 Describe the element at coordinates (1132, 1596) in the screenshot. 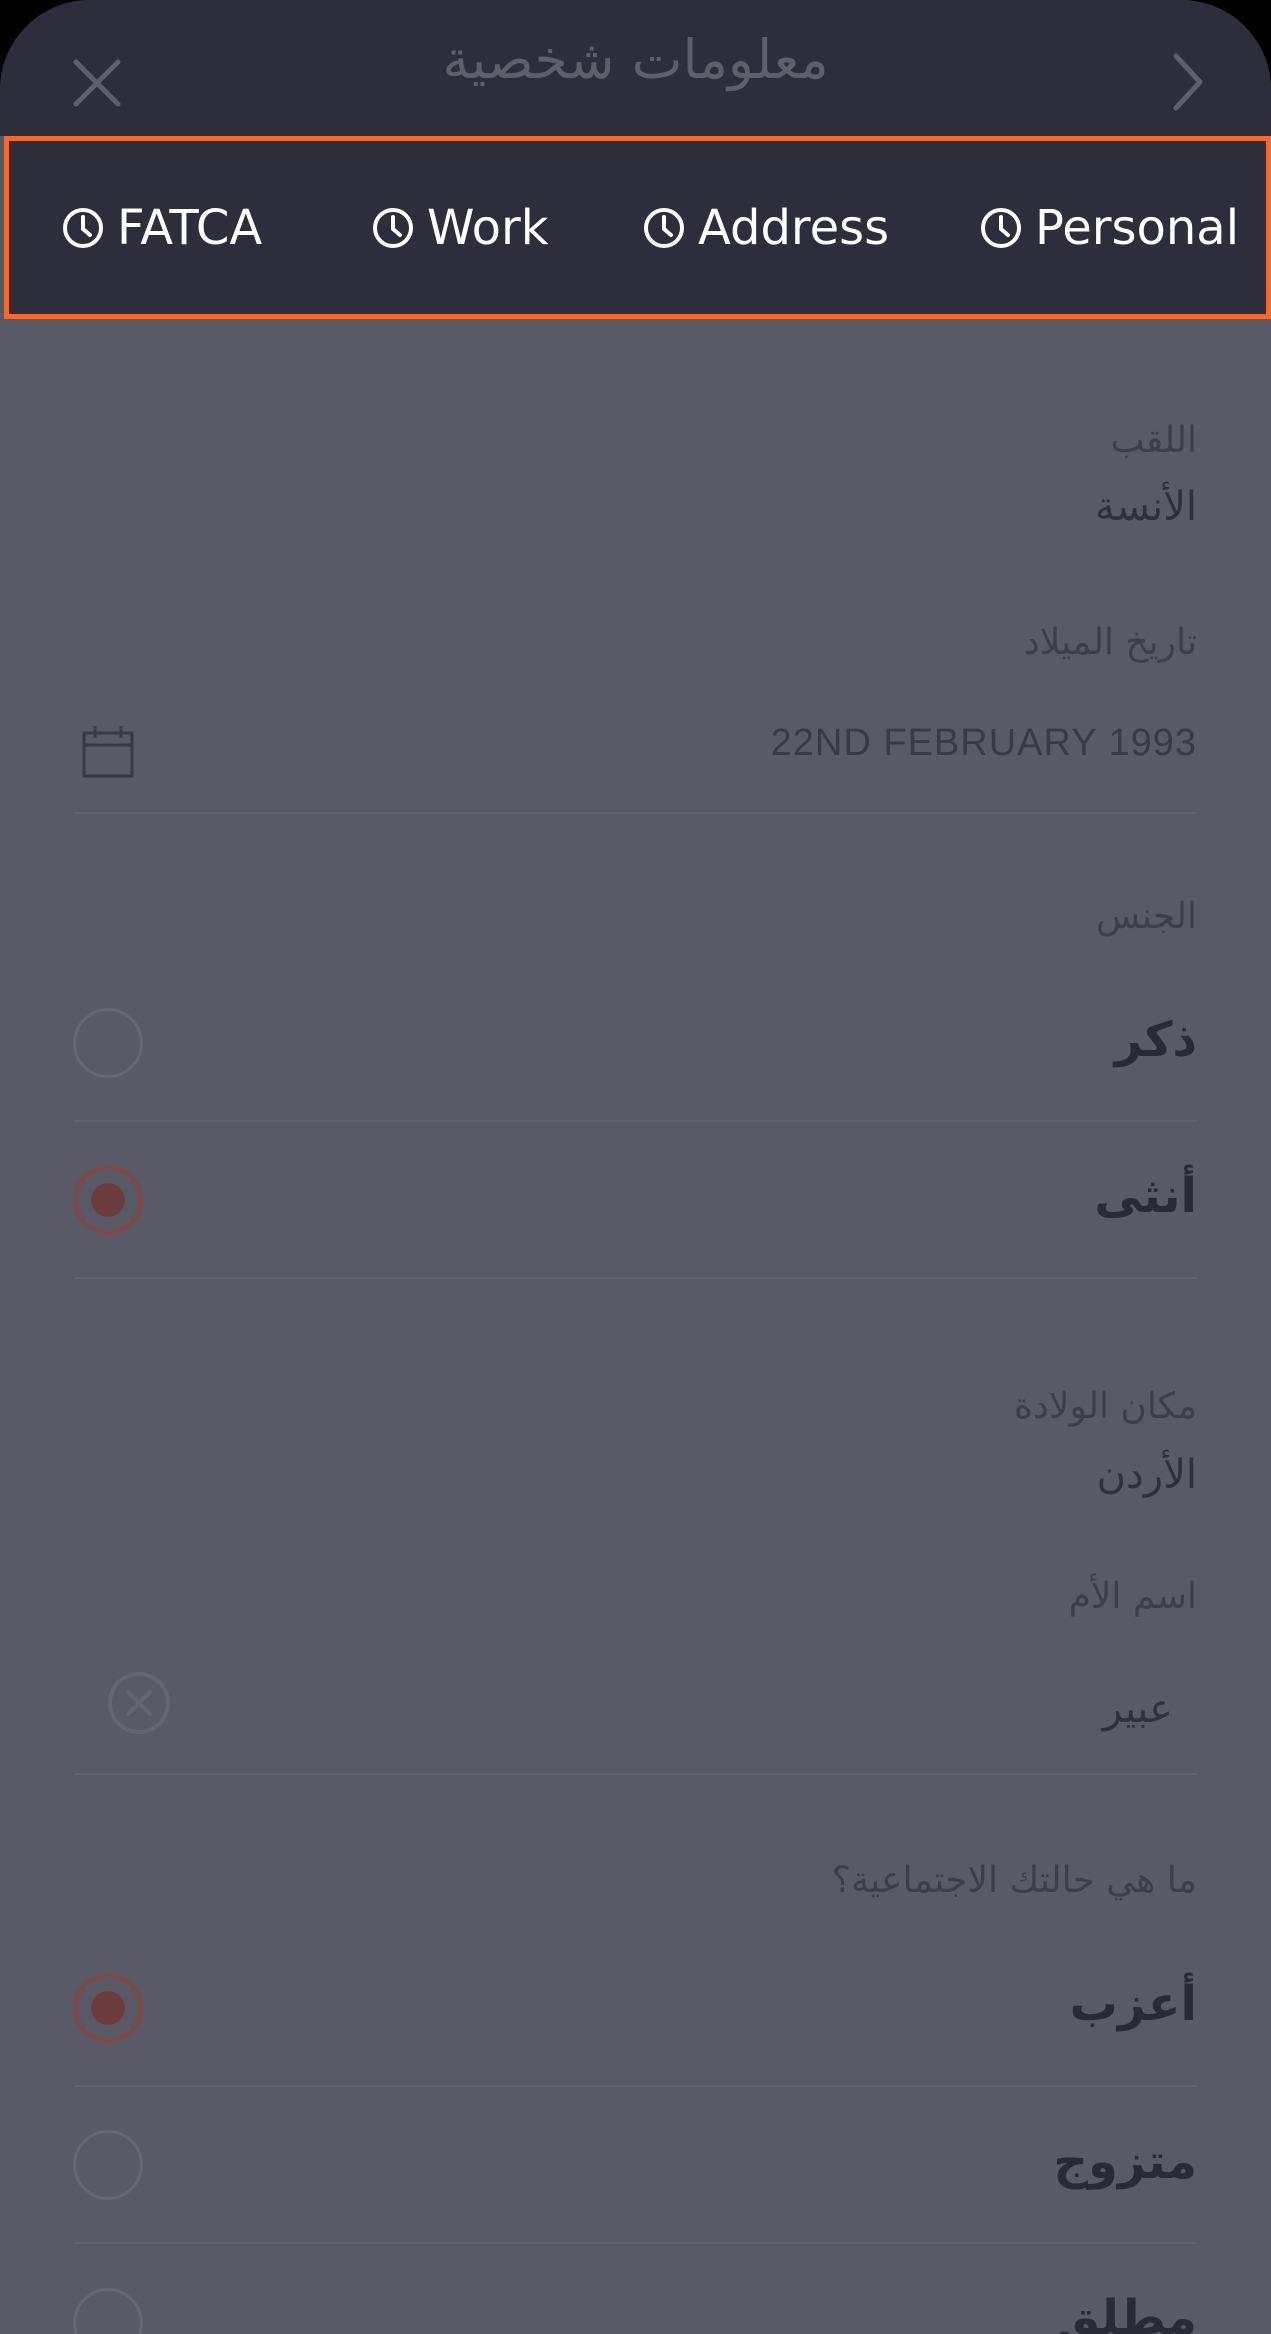

I see `mother-name-field-label: اسم الأم` at that location.